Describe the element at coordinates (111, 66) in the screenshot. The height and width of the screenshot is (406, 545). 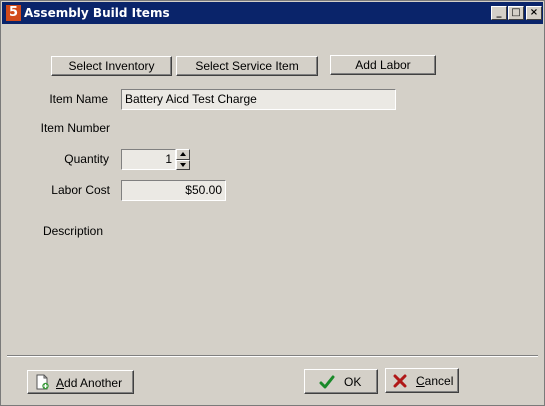
I see `select-inventory-button: Select Inventory` at that location.